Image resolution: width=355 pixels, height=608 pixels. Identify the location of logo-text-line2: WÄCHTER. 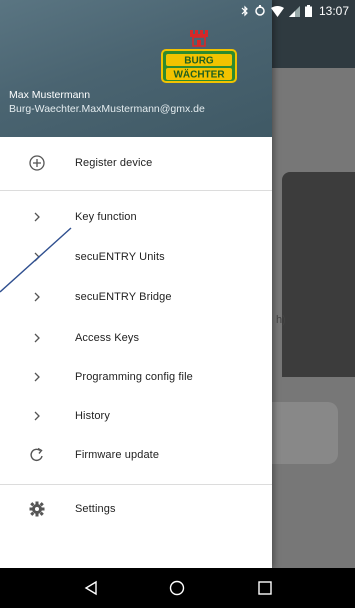
(199, 74).